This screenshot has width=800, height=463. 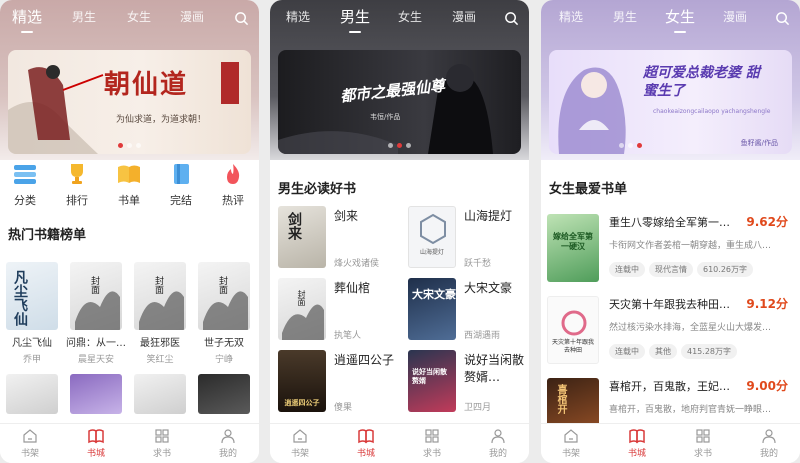 I want to click on book-title: 大宋文豪, so click(x=488, y=288).